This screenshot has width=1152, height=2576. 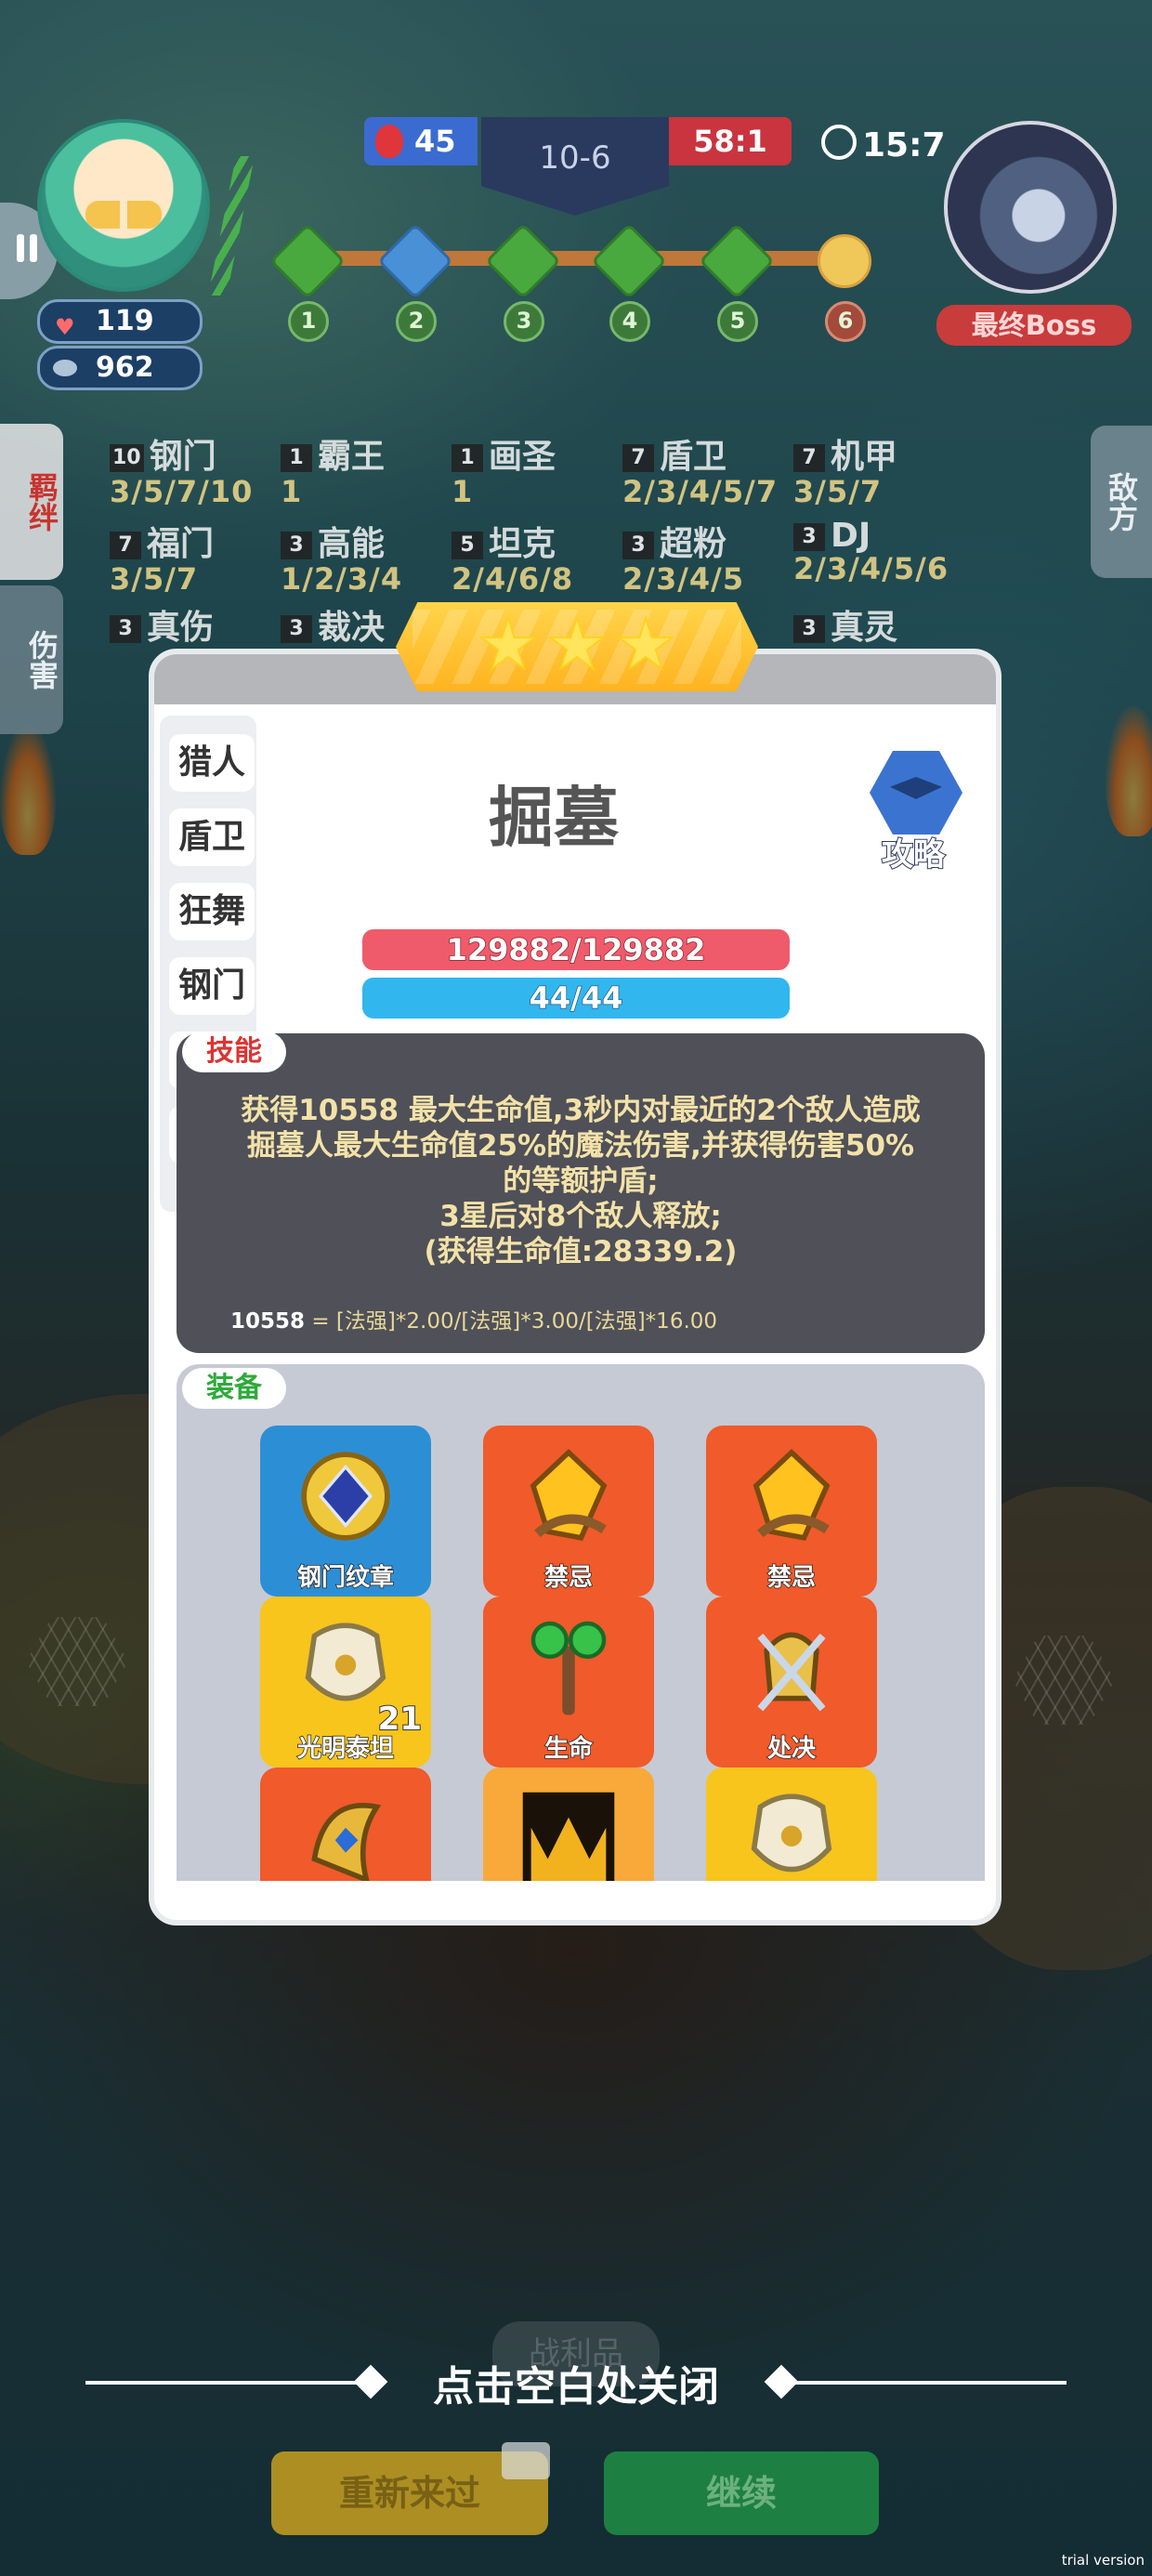 I want to click on skill-formula: 10558 = [法强]*2.00/[法强]*3.00/[法强]*16.00, so click(x=473, y=1318).